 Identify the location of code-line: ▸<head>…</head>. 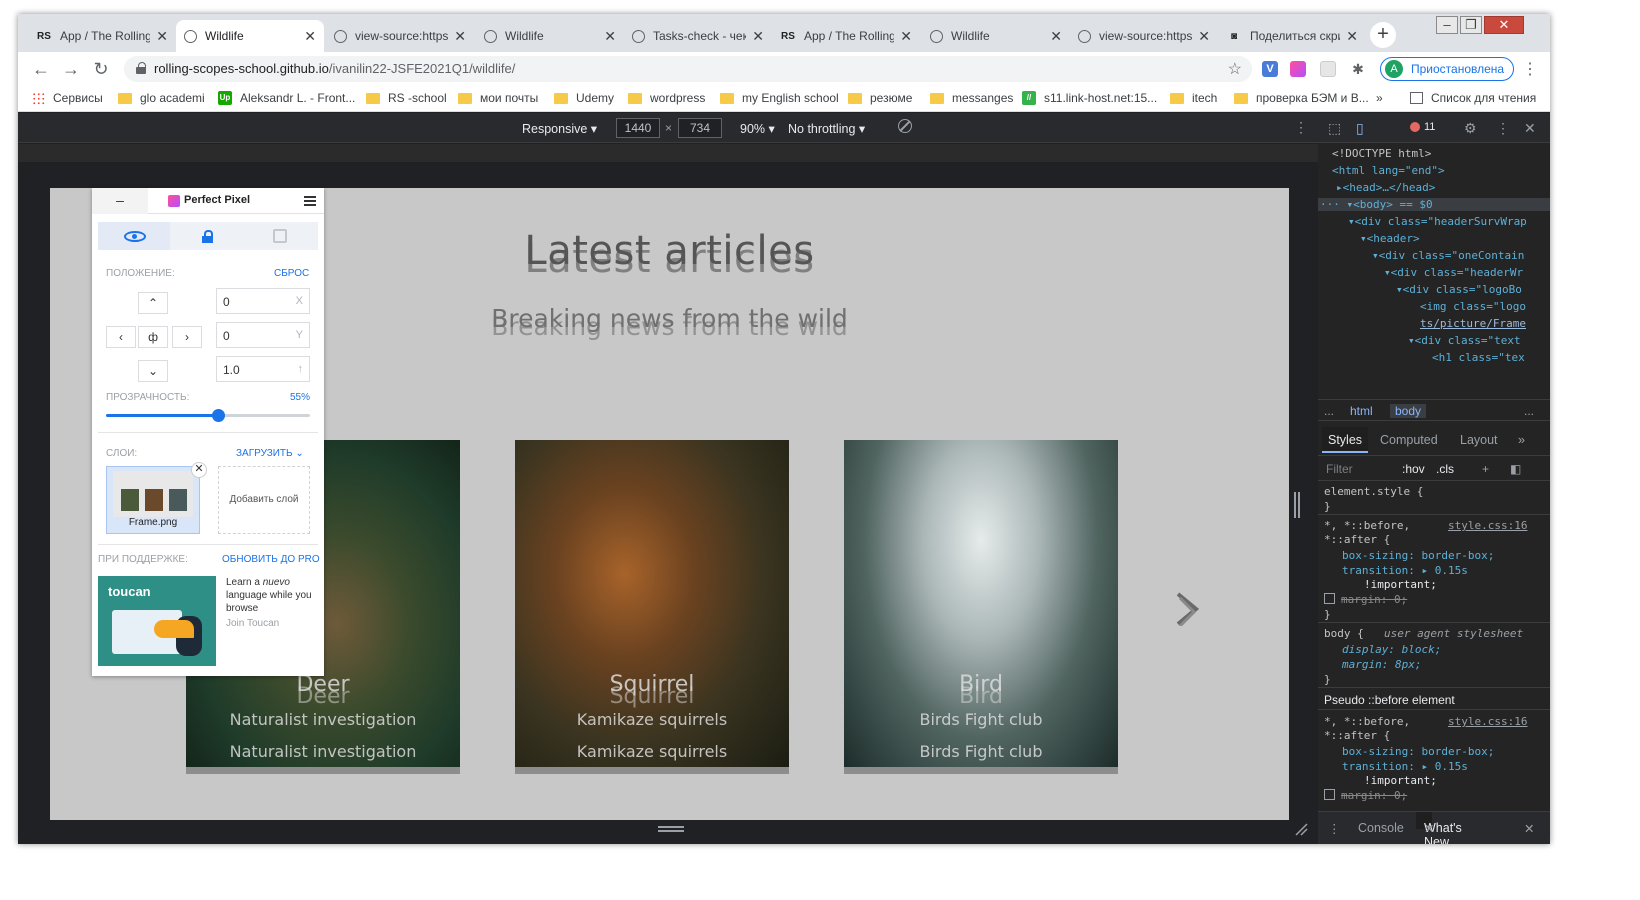
(1385, 187).